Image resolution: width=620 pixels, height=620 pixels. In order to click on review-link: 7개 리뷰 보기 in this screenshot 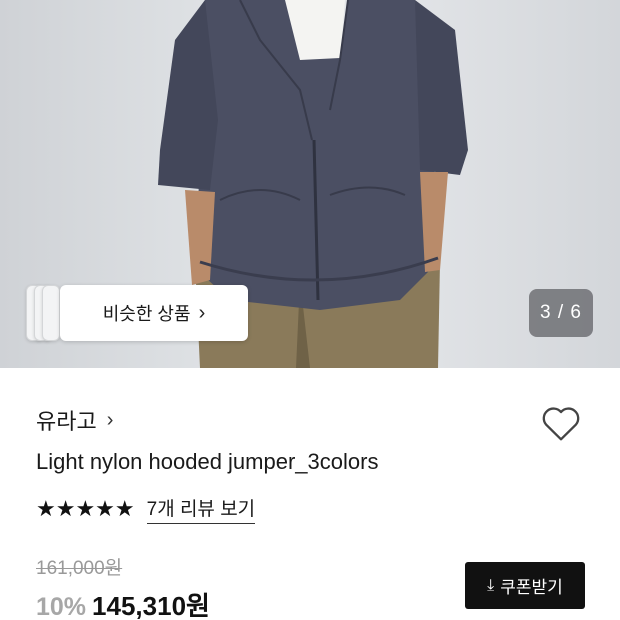, I will do `click(201, 509)`.